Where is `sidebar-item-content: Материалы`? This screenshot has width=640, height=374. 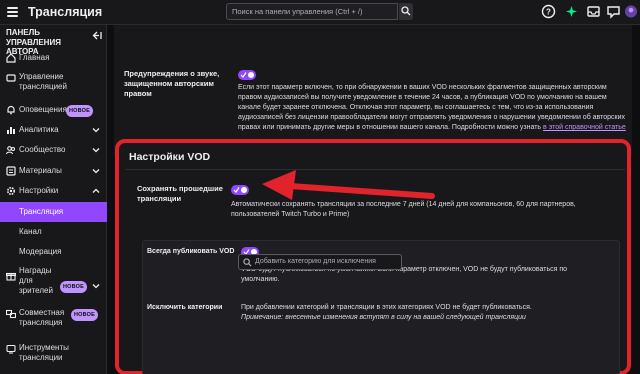 sidebar-item-content: Материалы is located at coordinates (53, 171).